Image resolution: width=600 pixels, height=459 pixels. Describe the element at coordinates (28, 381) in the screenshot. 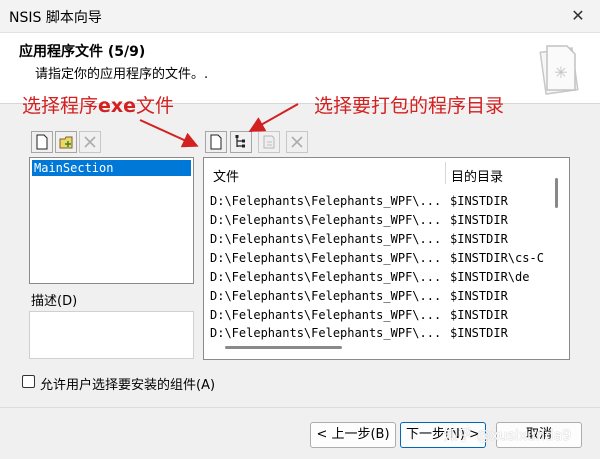

I see `allow-choose-components-checkbox` at that location.